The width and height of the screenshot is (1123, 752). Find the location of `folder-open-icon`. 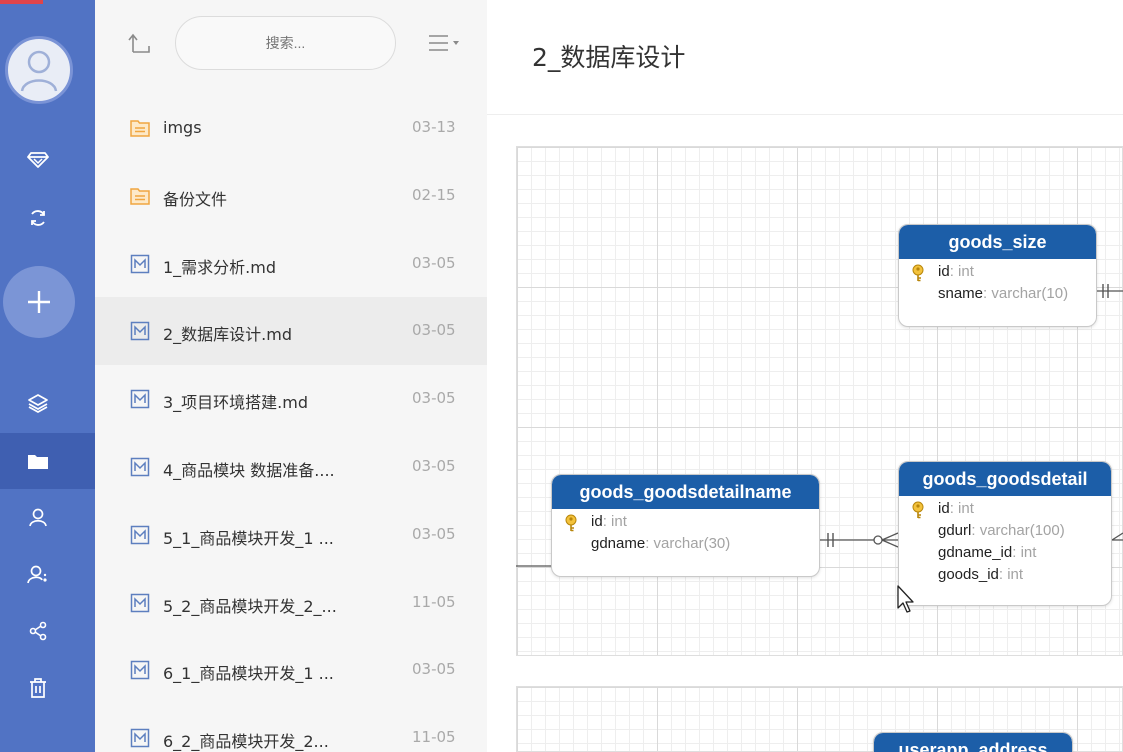

folder-open-icon is located at coordinates (38, 461).